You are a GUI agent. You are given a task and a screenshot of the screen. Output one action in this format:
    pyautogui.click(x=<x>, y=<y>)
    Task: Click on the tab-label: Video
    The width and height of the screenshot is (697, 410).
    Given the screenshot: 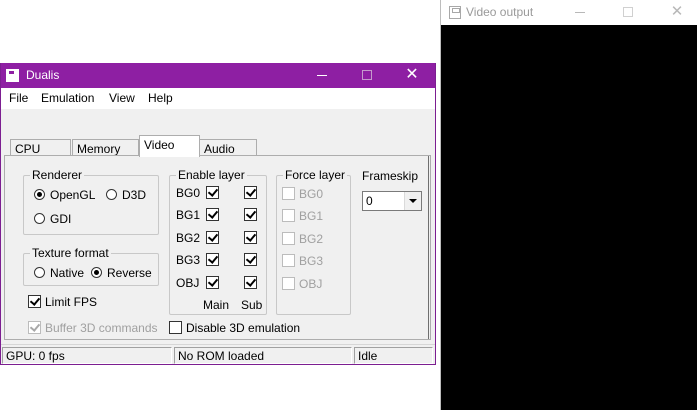 What is the action you would take?
    pyautogui.click(x=159, y=145)
    